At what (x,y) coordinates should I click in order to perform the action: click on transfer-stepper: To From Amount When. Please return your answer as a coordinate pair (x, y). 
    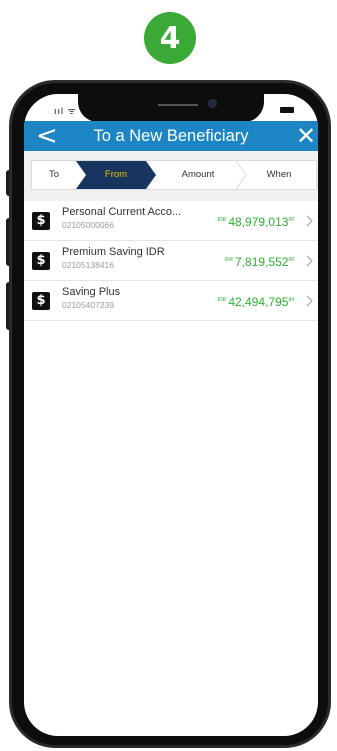
    Looking at the image, I should click on (174, 175).